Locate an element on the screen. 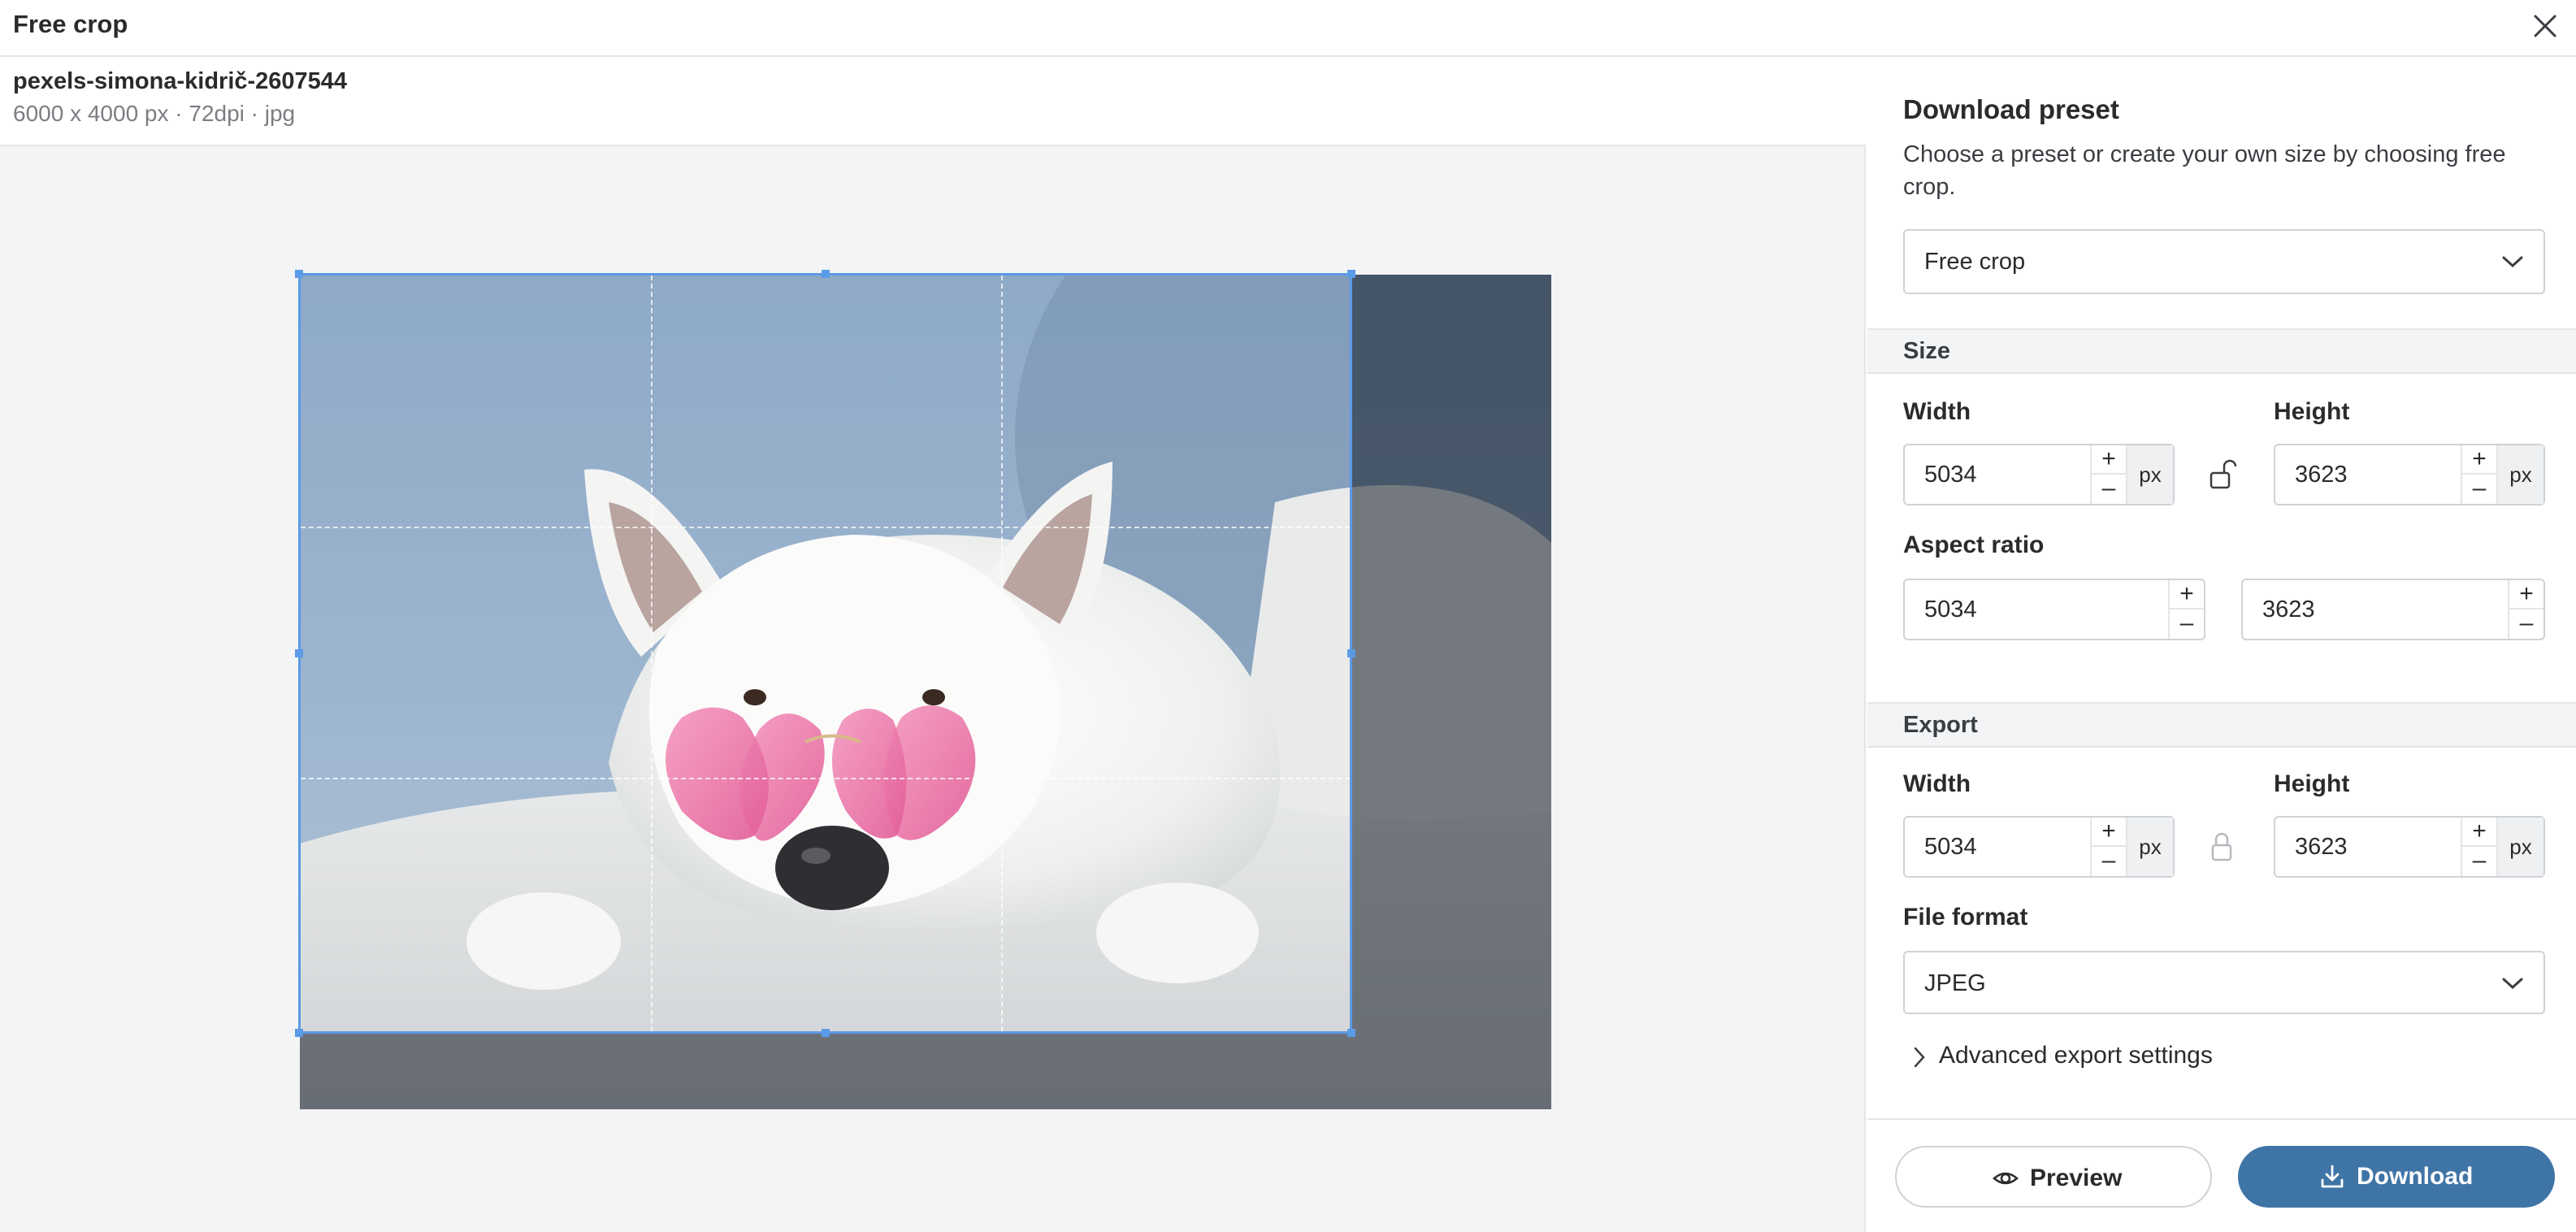 This screenshot has width=2576, height=1232. crop-handle-bottom-left is located at coordinates (299, 1033).